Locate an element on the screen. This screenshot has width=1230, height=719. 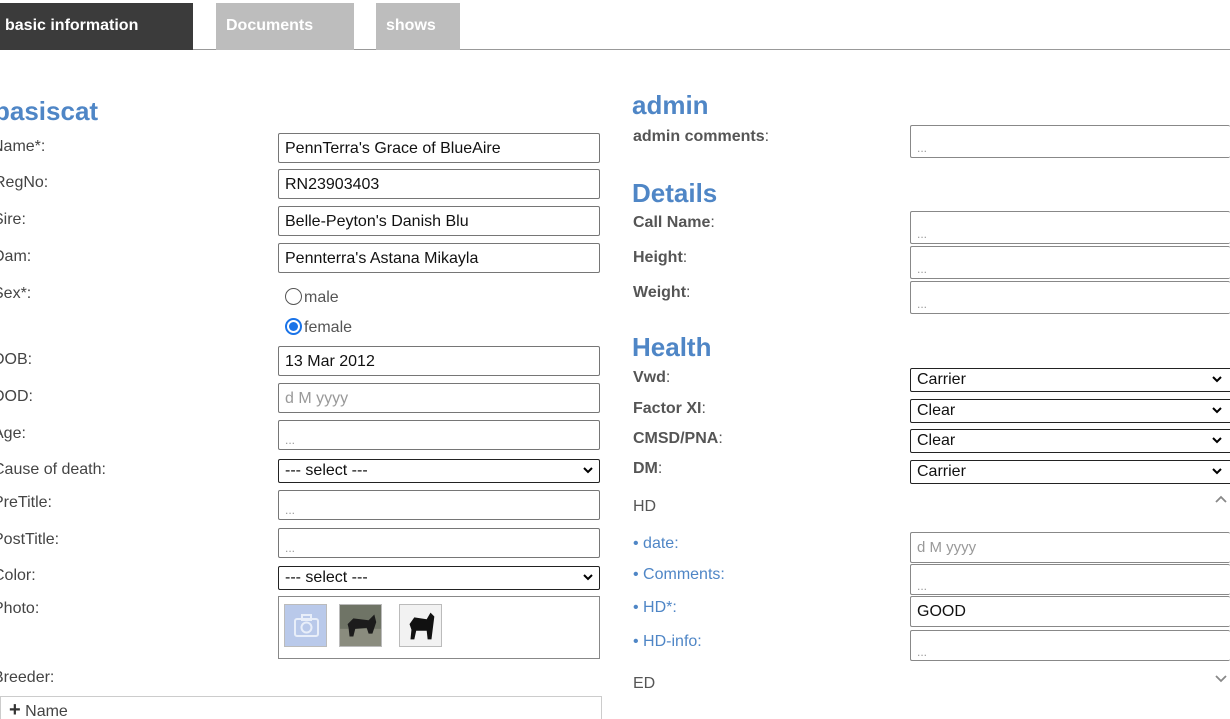
dob-label: DOB: is located at coordinates (16, 359).